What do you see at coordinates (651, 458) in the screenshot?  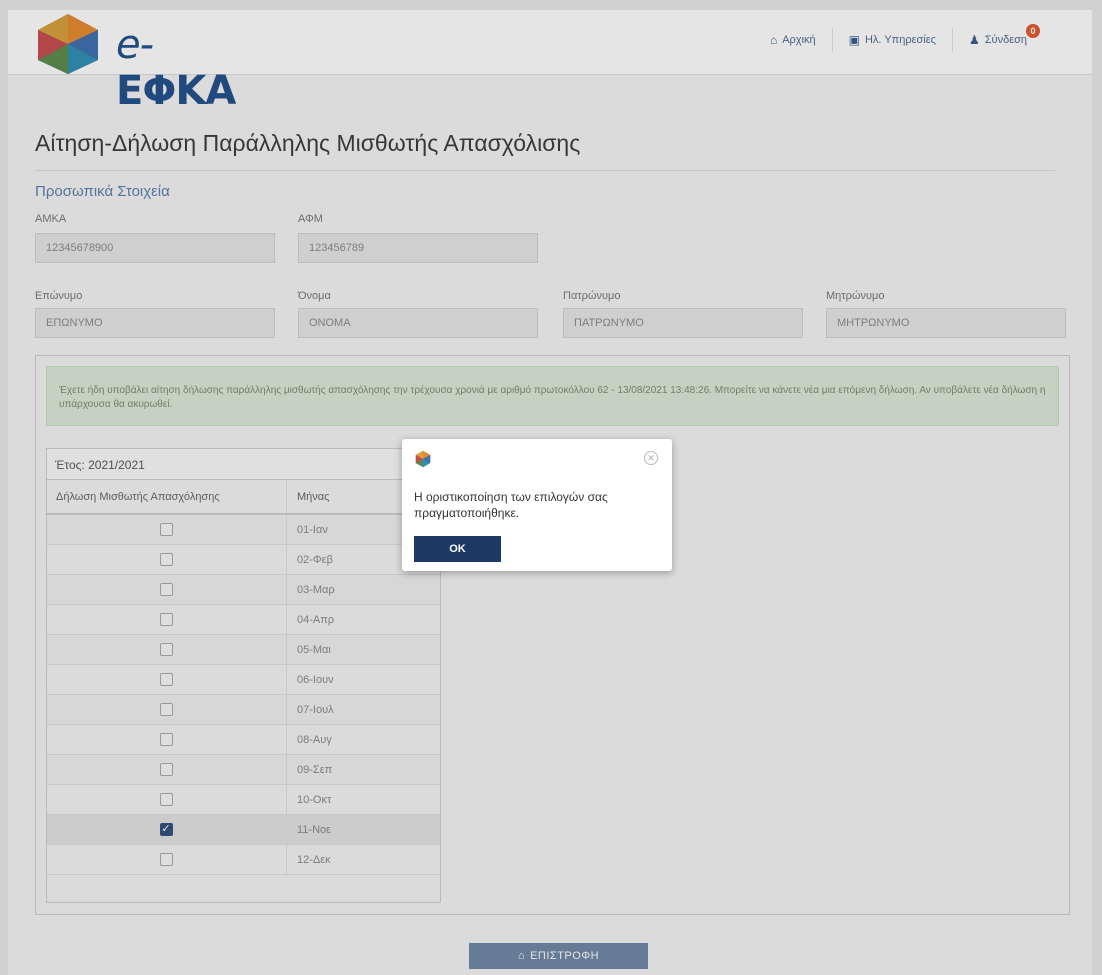 I see `close-icon: ✕` at bounding box center [651, 458].